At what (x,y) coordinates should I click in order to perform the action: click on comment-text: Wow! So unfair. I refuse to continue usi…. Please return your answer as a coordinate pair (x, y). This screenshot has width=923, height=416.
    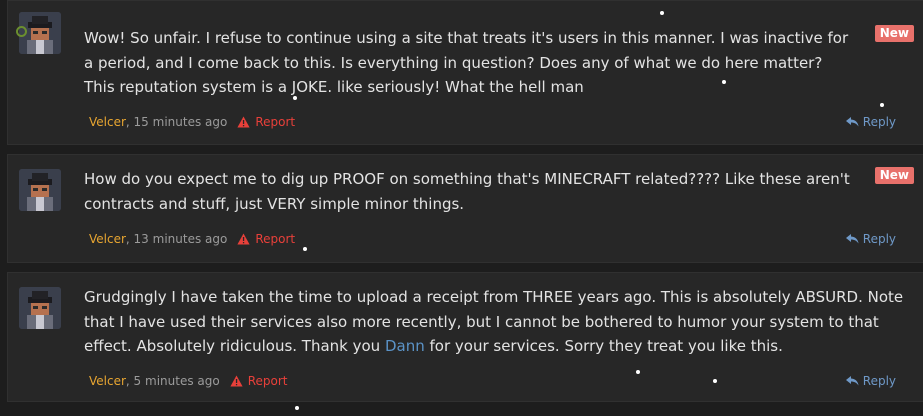
    Looking at the image, I should click on (466, 62).